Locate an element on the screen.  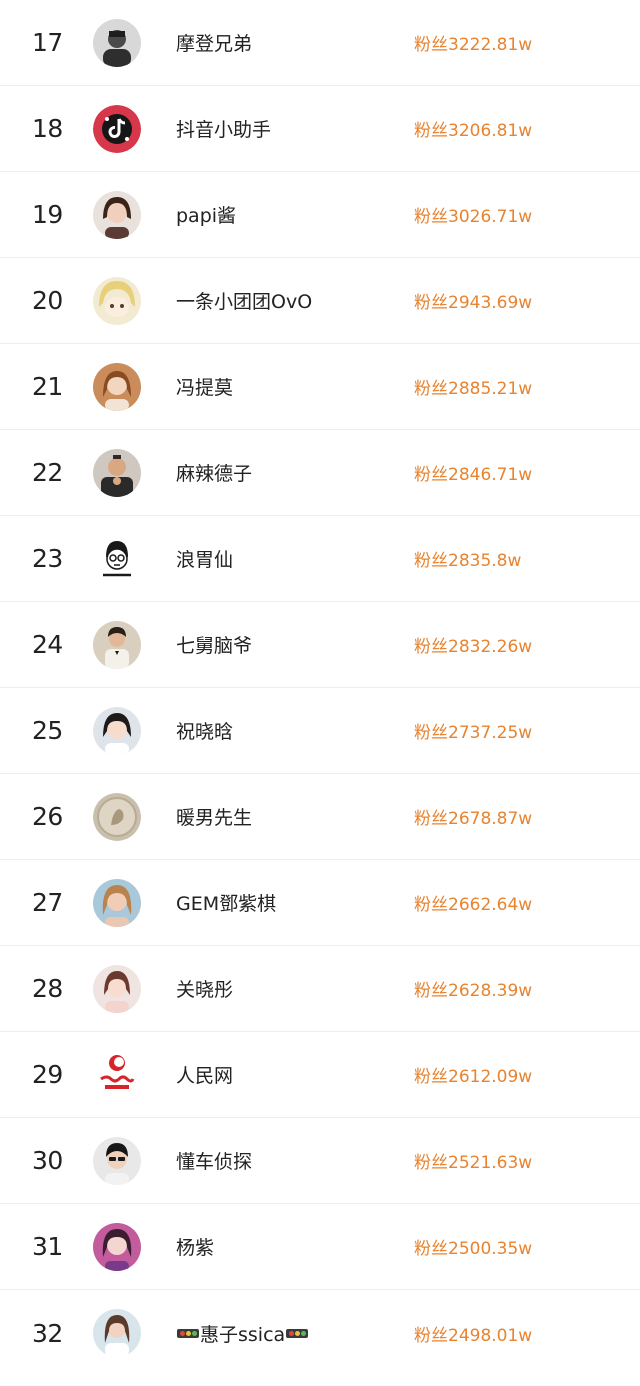
fan-count: 粉丝2662.64w is located at coordinates (473, 905).